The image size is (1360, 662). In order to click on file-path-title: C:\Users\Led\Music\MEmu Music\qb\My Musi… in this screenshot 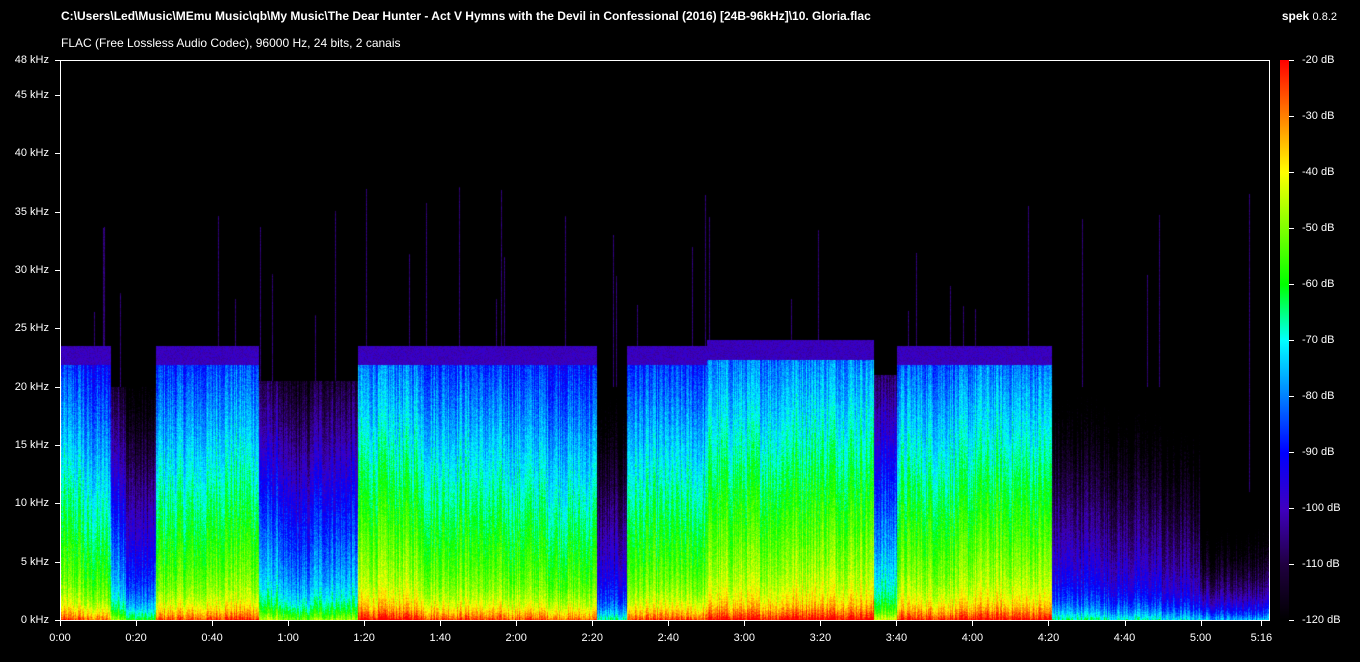, I will do `click(466, 16)`.